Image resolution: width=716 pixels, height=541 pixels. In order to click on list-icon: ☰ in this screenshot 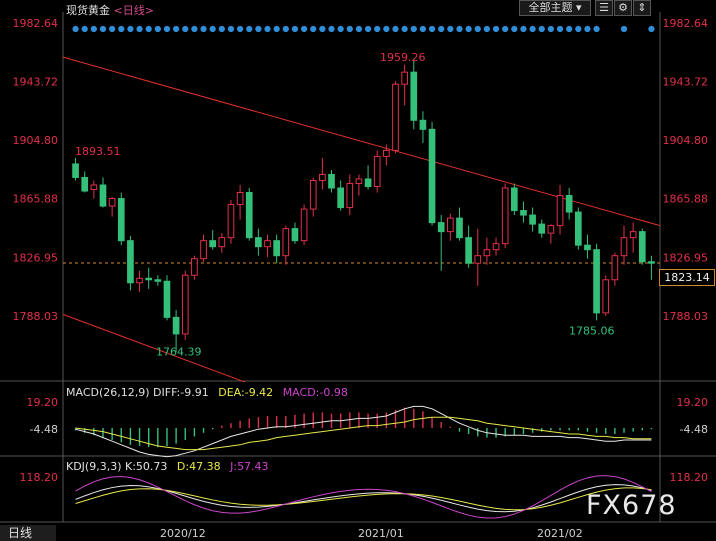, I will do `click(604, 8)`.